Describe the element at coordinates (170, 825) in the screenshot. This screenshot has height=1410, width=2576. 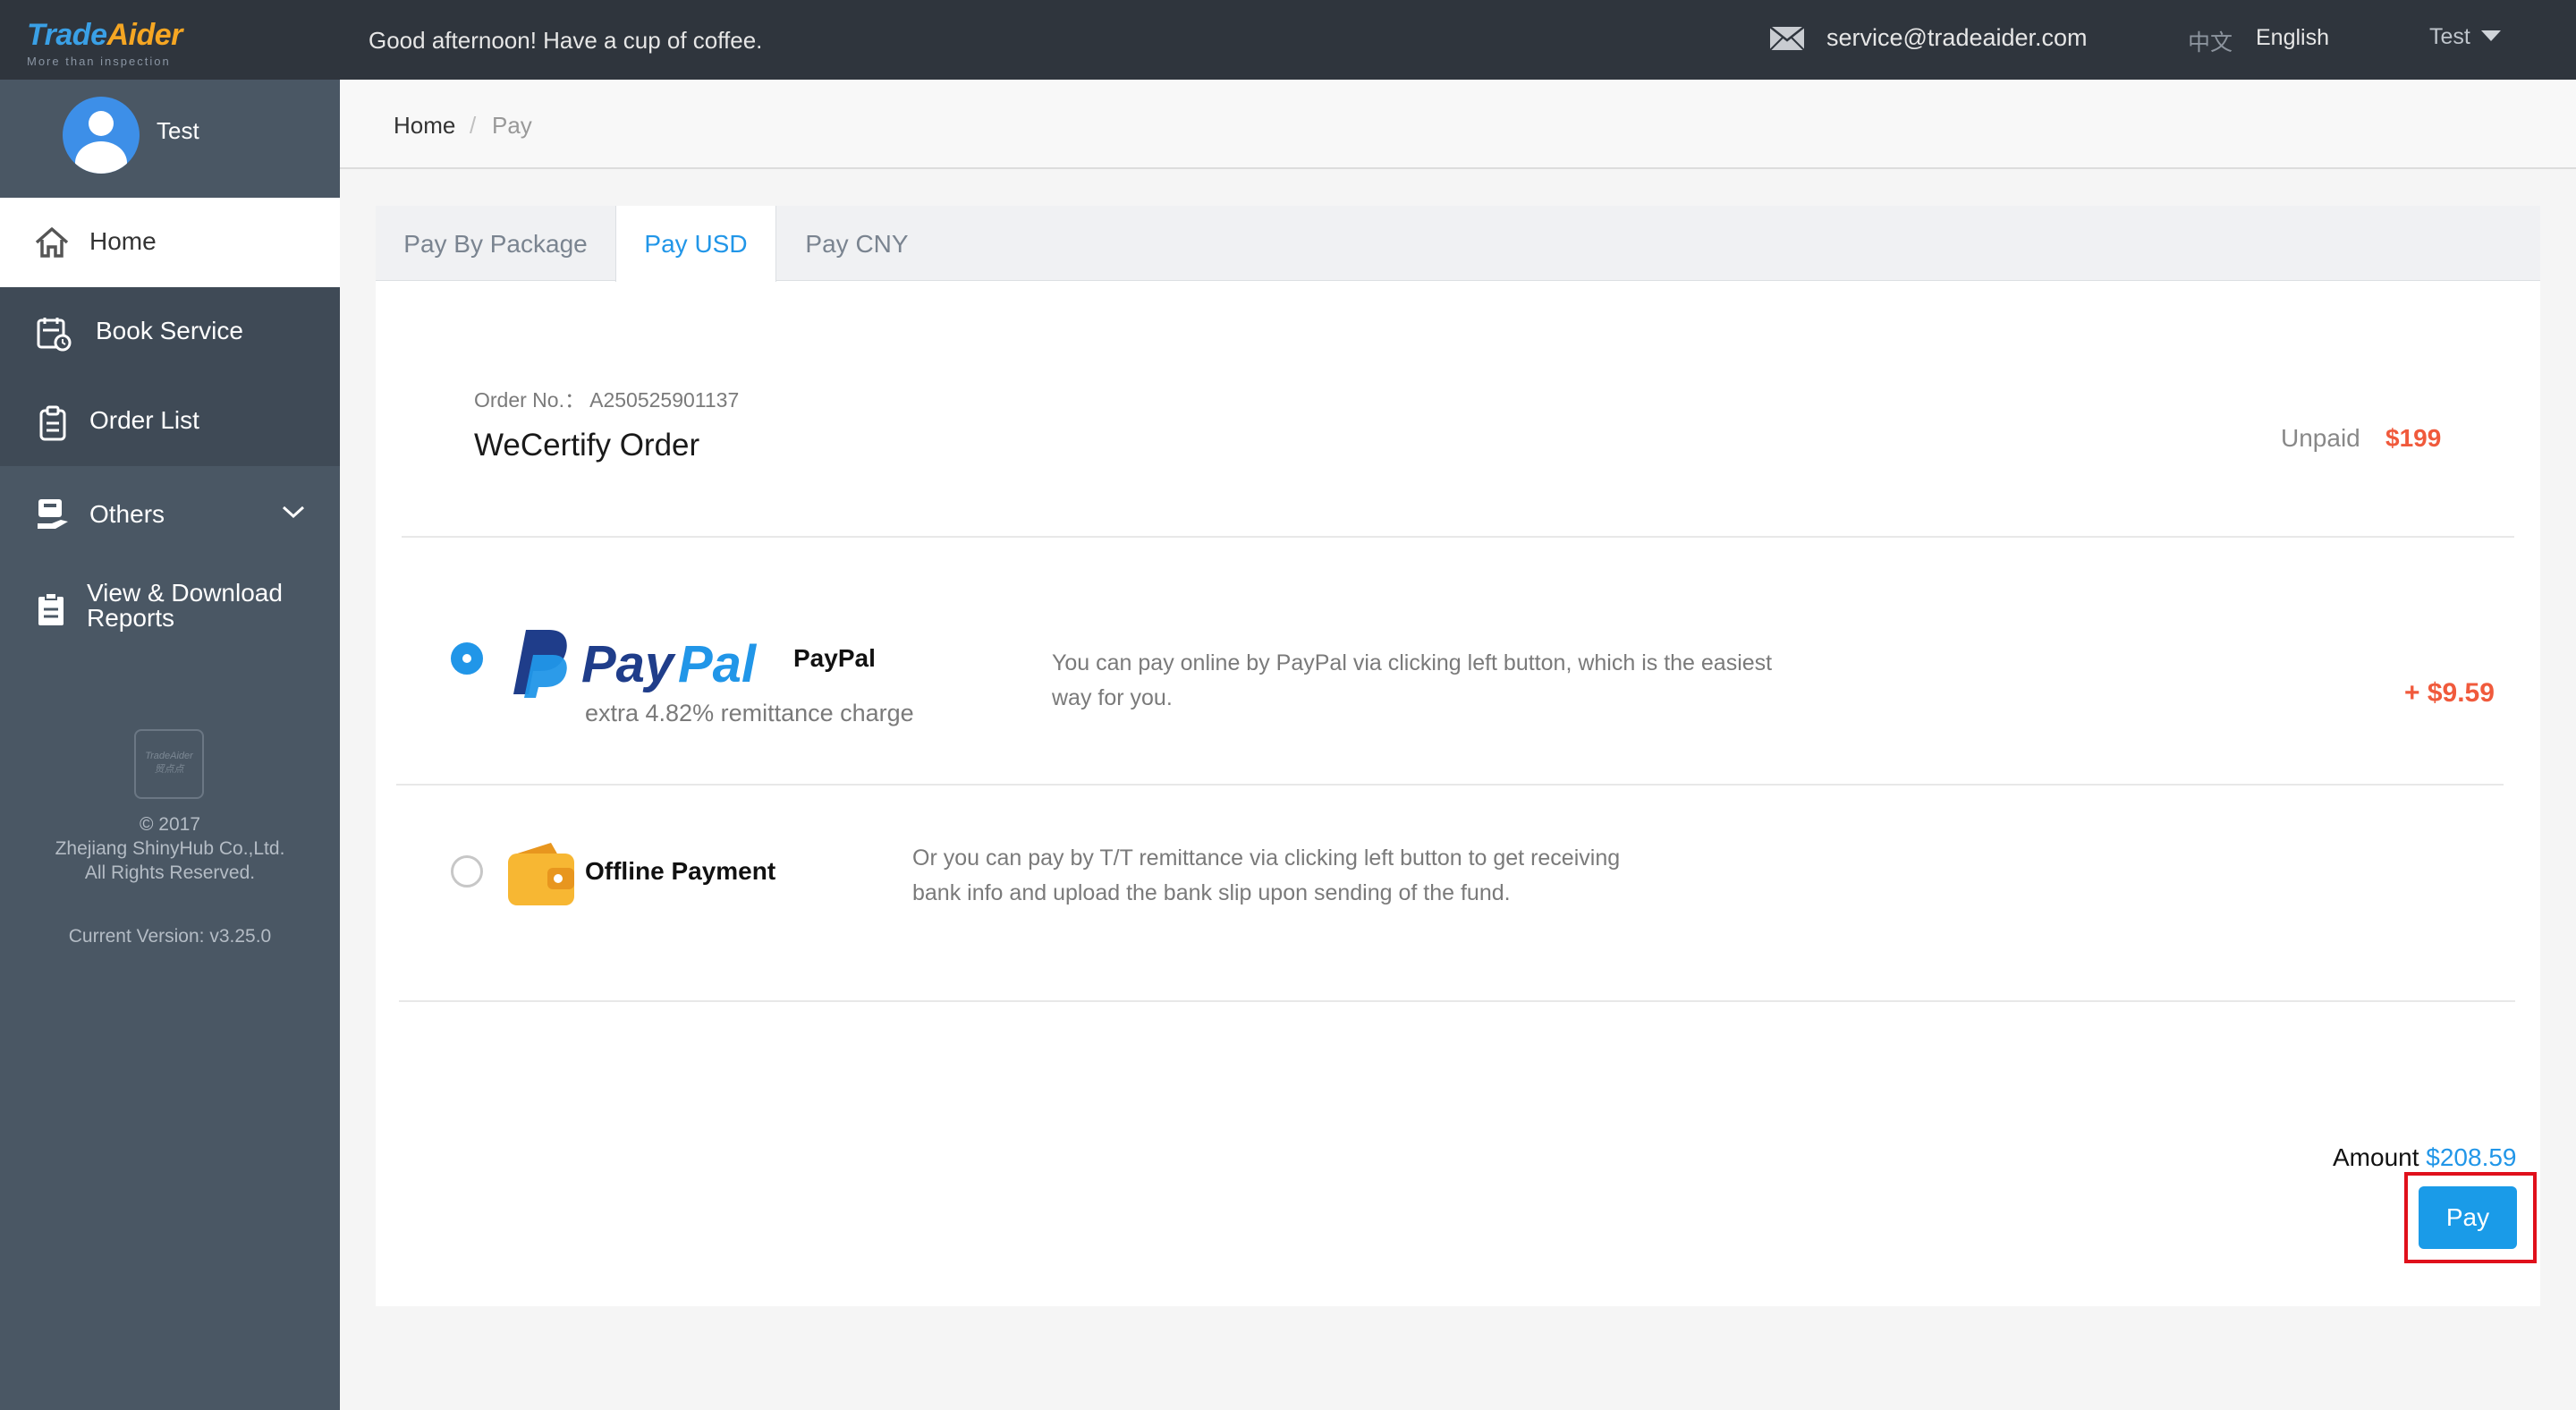
I see `copyright-year: © 2017` at that location.